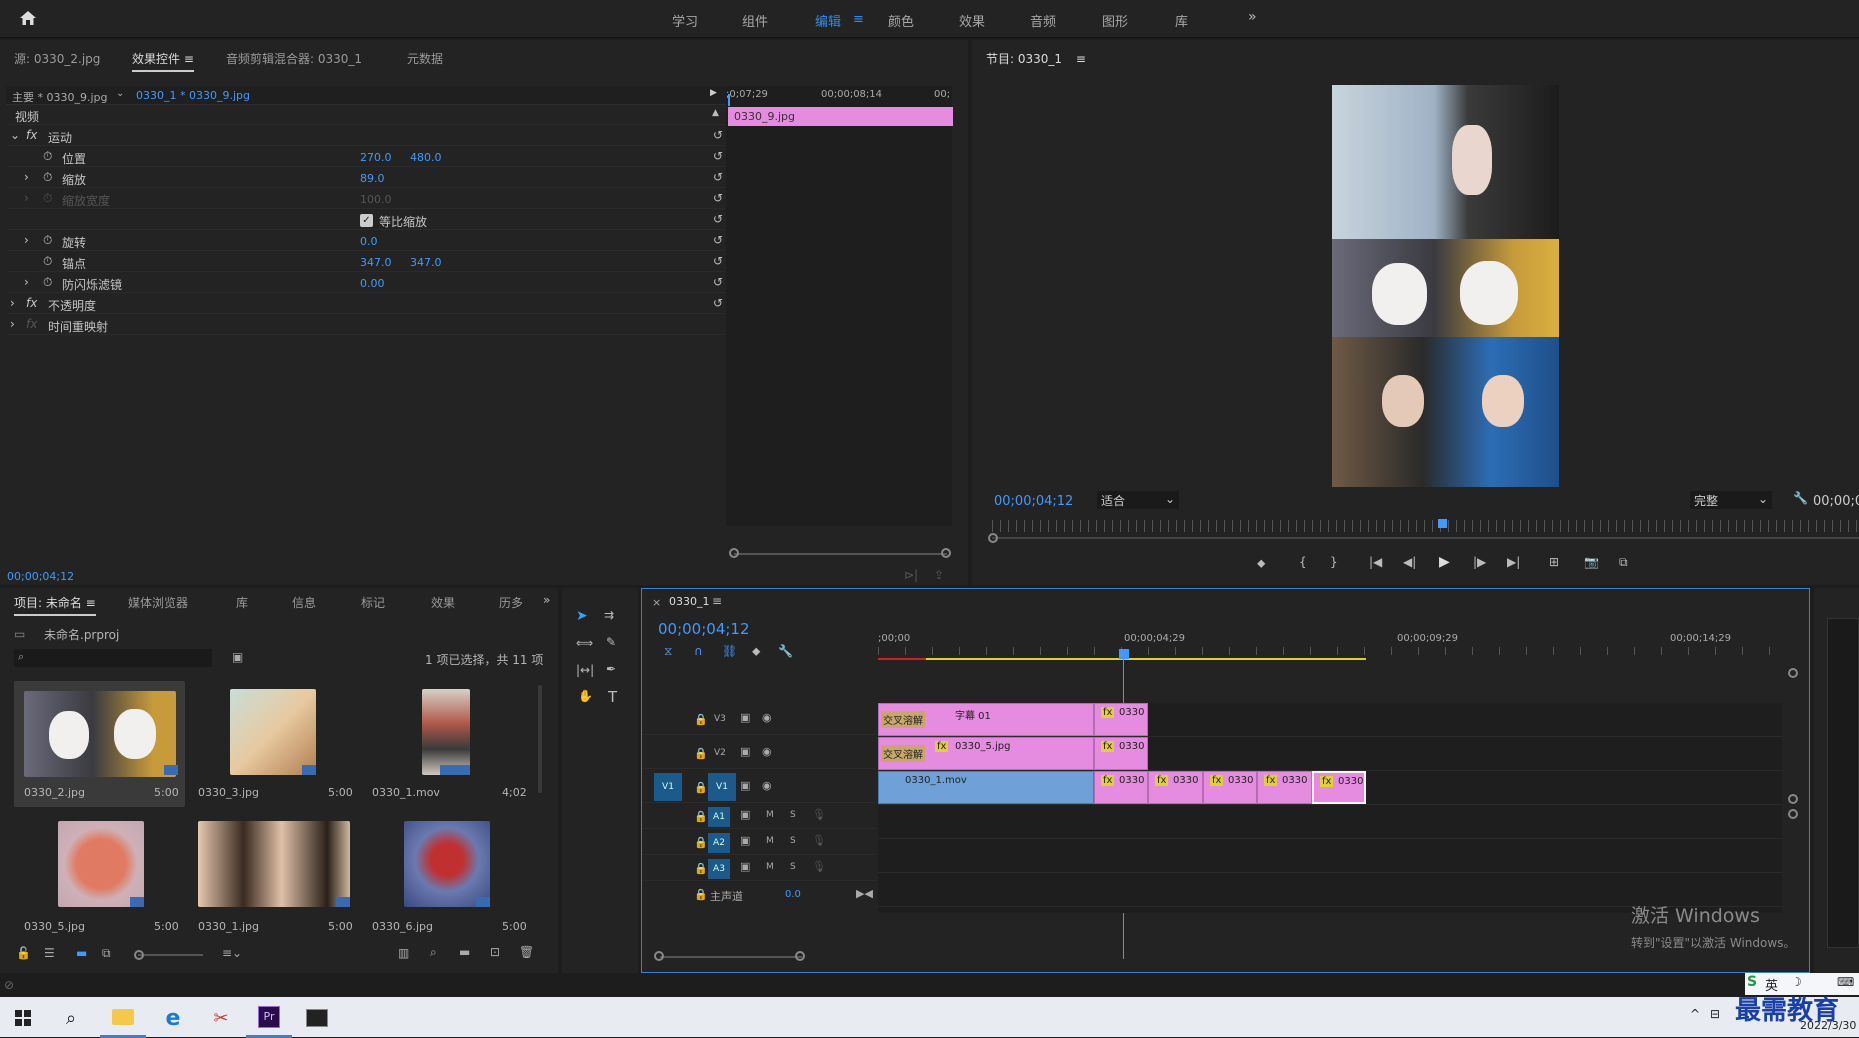 This screenshot has height=1038, width=1859. I want to click on taskbar-date: 2022/3/30, so click(1828, 1025).